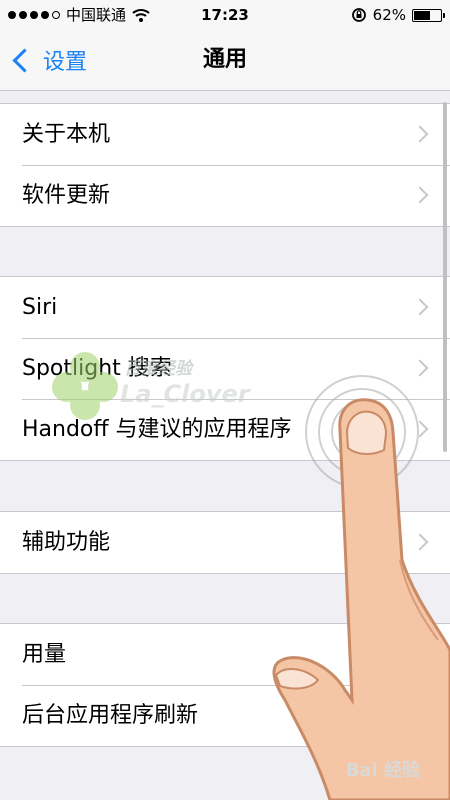  Describe the element at coordinates (110, 715) in the screenshot. I see `row-label: 后台应用程序刷新` at that location.